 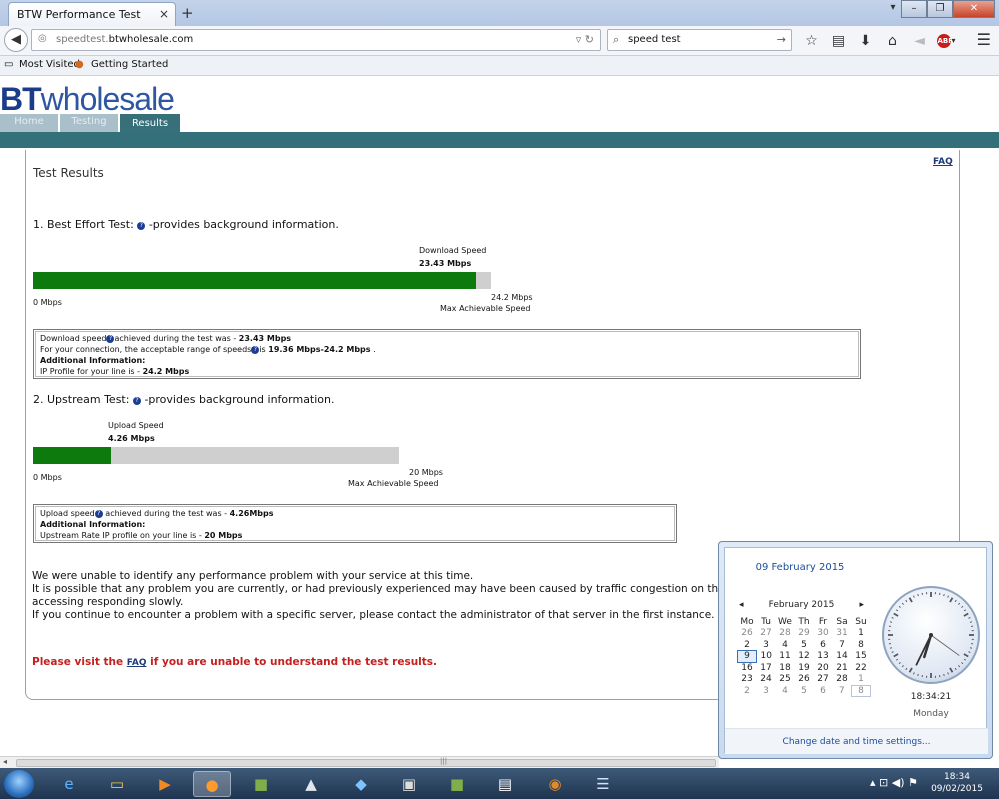 What do you see at coordinates (883, 782) in the screenshot?
I see `network-icon: ⊡` at bounding box center [883, 782].